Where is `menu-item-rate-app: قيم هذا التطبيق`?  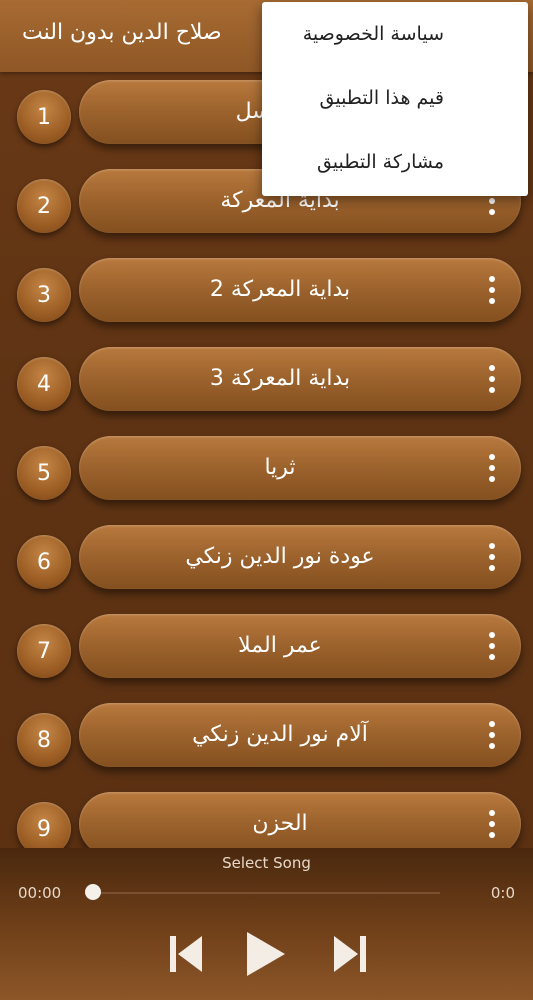 menu-item-rate-app: قيم هذا التطبيق is located at coordinates (395, 98).